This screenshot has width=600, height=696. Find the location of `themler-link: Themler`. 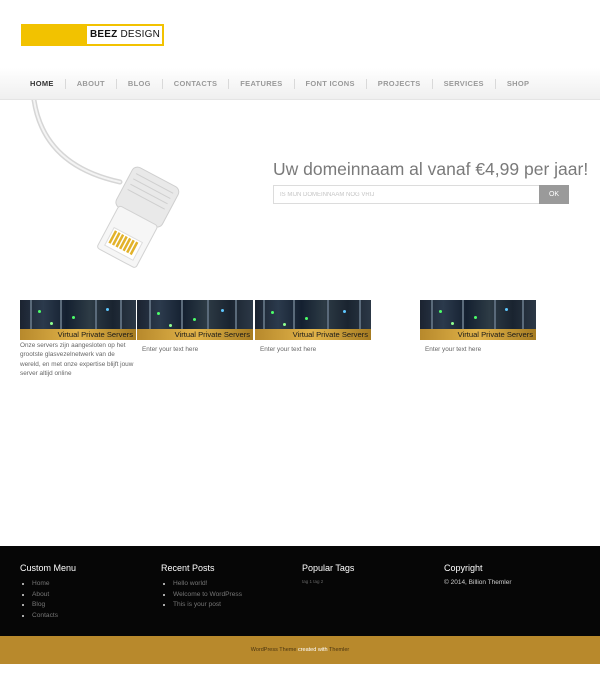

themler-link: Themler is located at coordinates (339, 650).